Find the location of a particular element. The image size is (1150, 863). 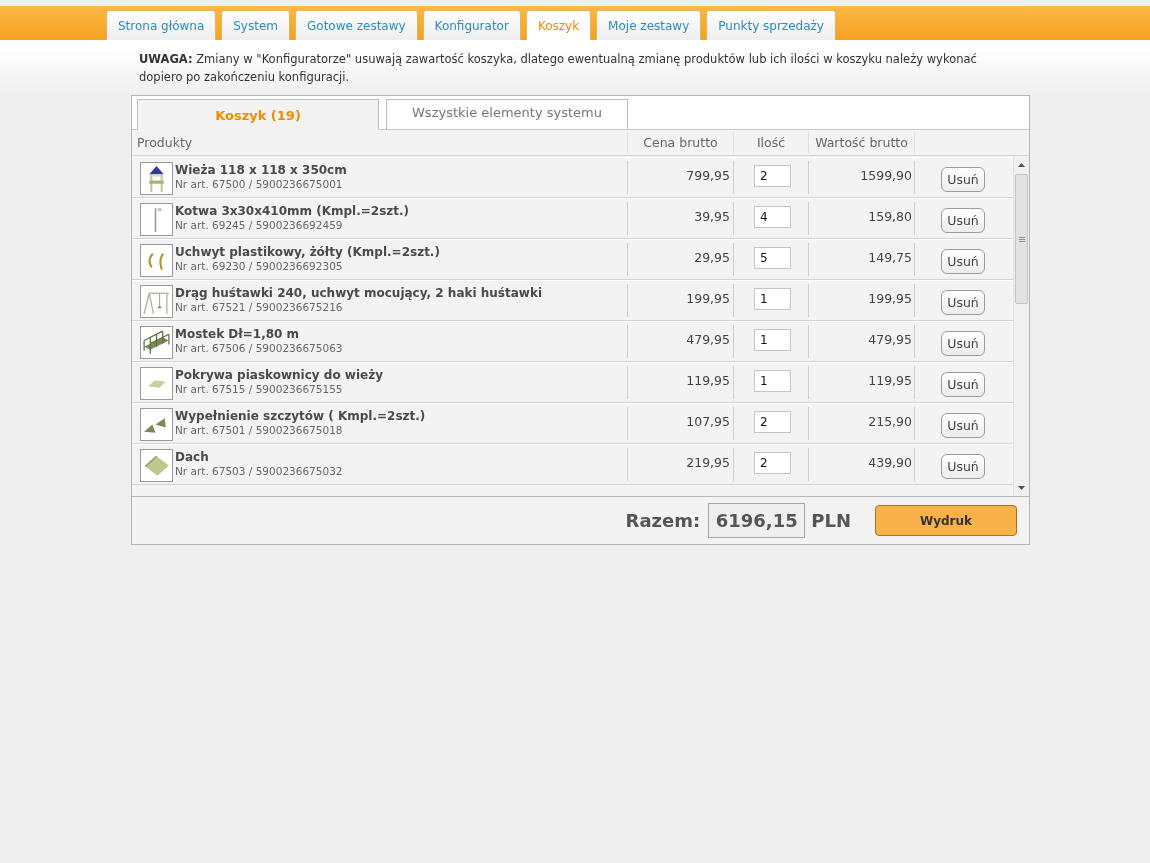

triangles-icon is located at coordinates (156, 424).